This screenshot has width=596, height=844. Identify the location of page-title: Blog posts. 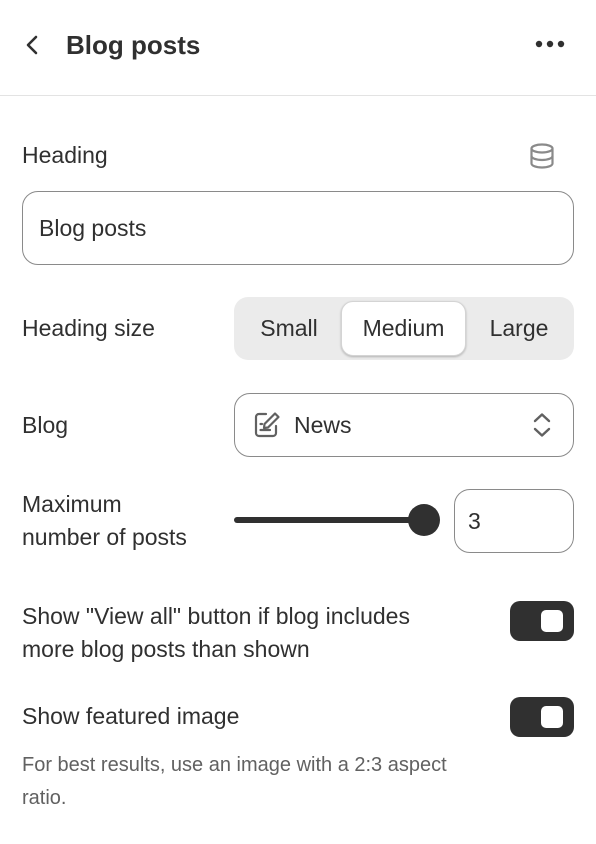
(133, 45).